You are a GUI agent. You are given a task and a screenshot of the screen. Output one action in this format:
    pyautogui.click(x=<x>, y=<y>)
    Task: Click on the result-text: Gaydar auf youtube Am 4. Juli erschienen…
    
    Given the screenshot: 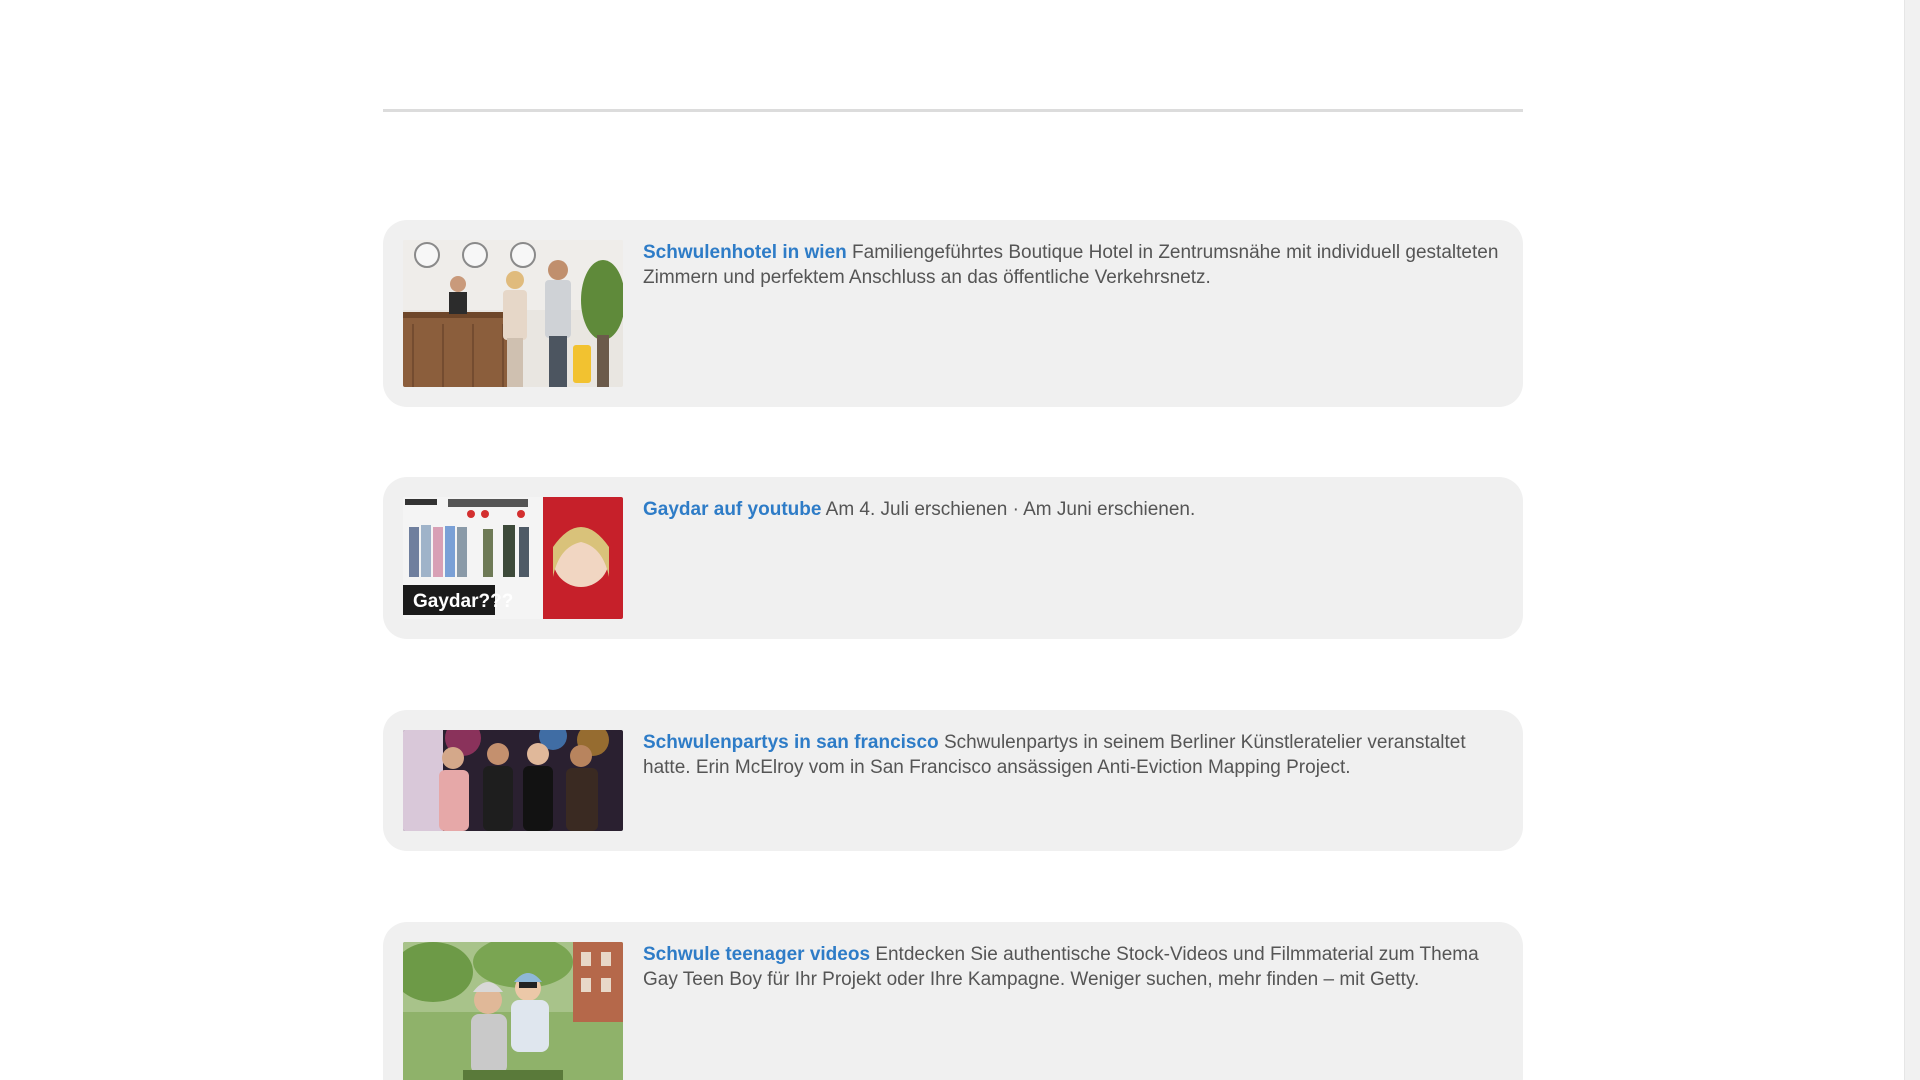 What is the action you would take?
    pyautogui.click(x=919, y=509)
    